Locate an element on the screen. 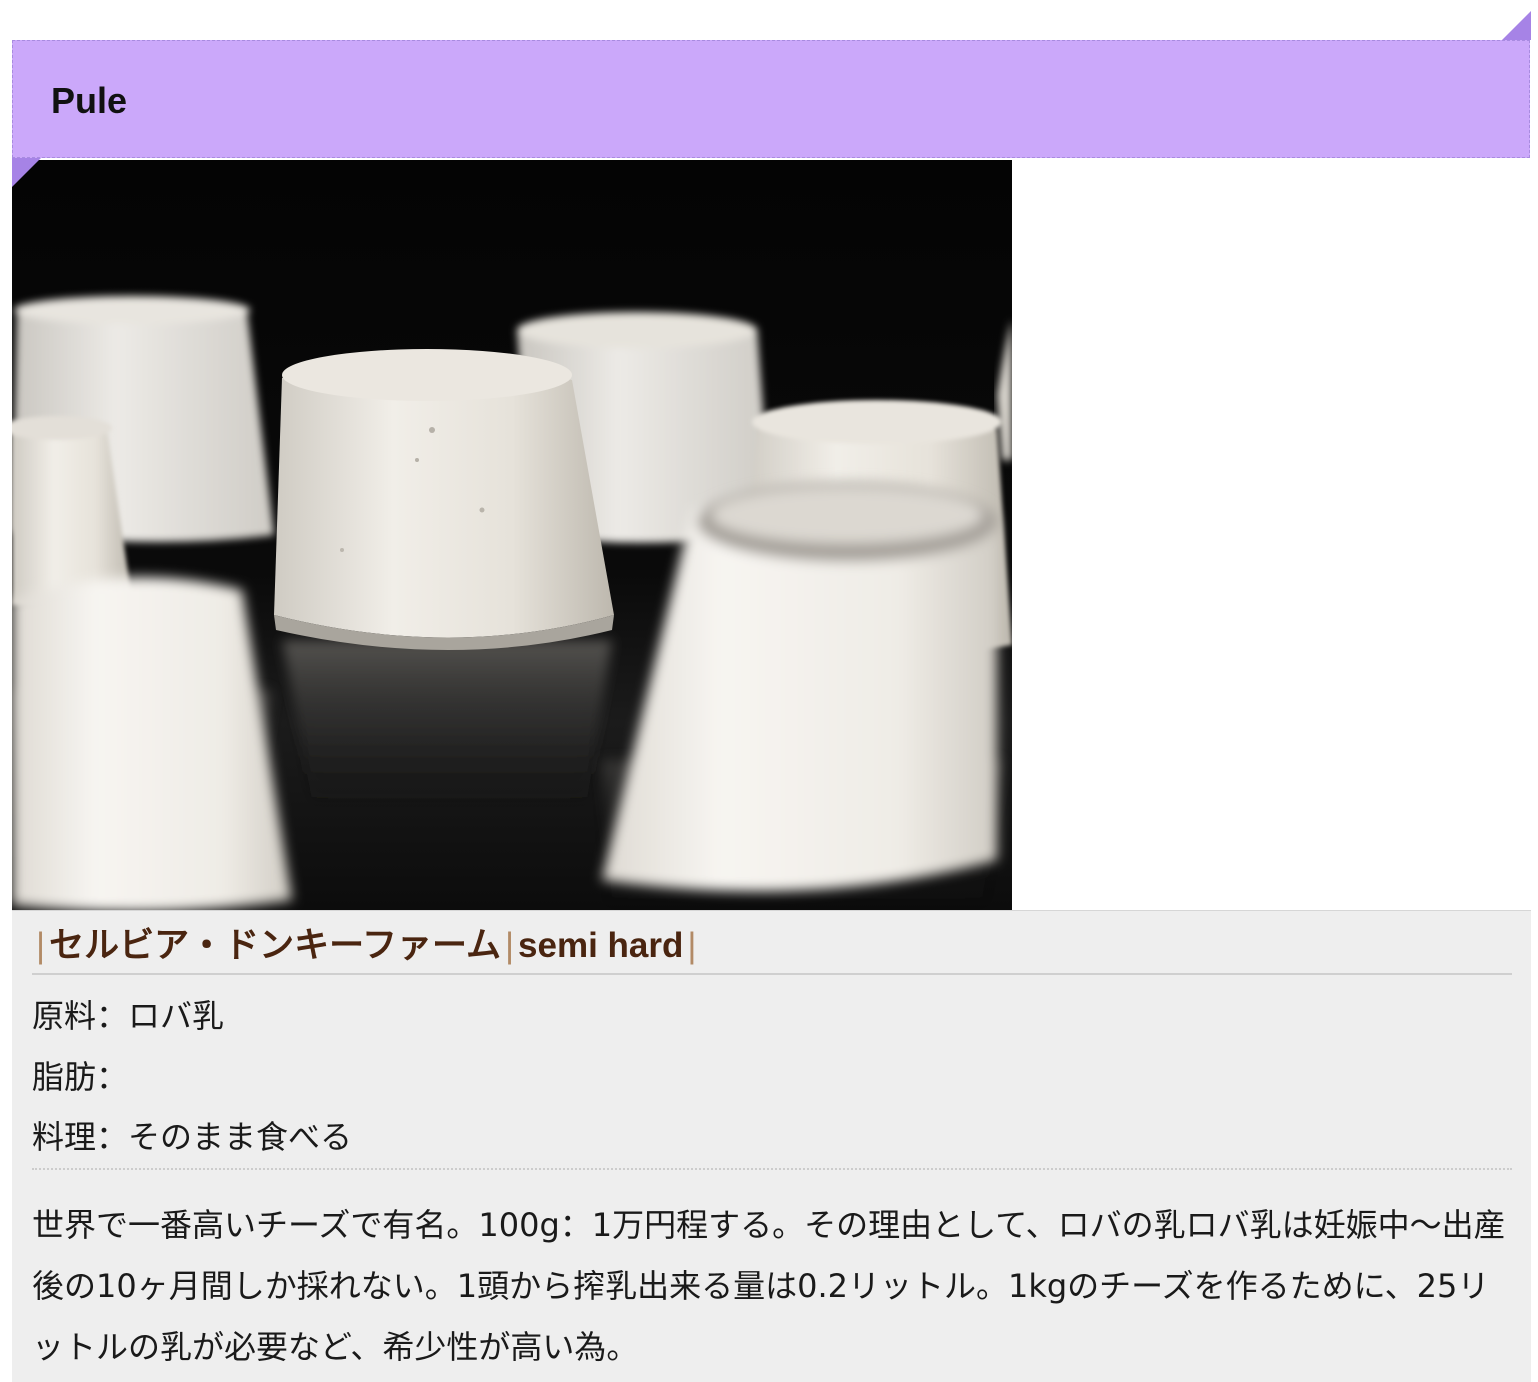 Image resolution: width=1538 pixels, height=1382 pixels. spec-dish-label: 料理： is located at coordinates (80, 1137).